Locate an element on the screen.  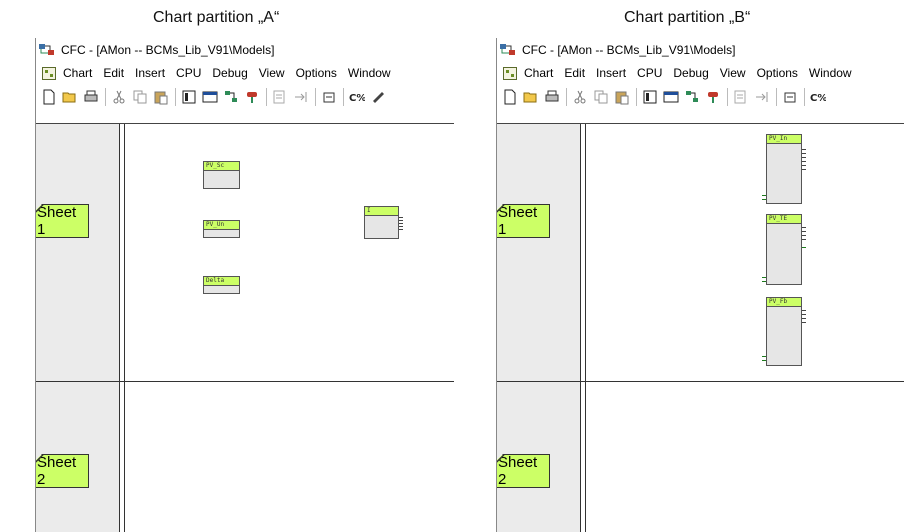
function-block: Delta is located at coordinates (221, 285).